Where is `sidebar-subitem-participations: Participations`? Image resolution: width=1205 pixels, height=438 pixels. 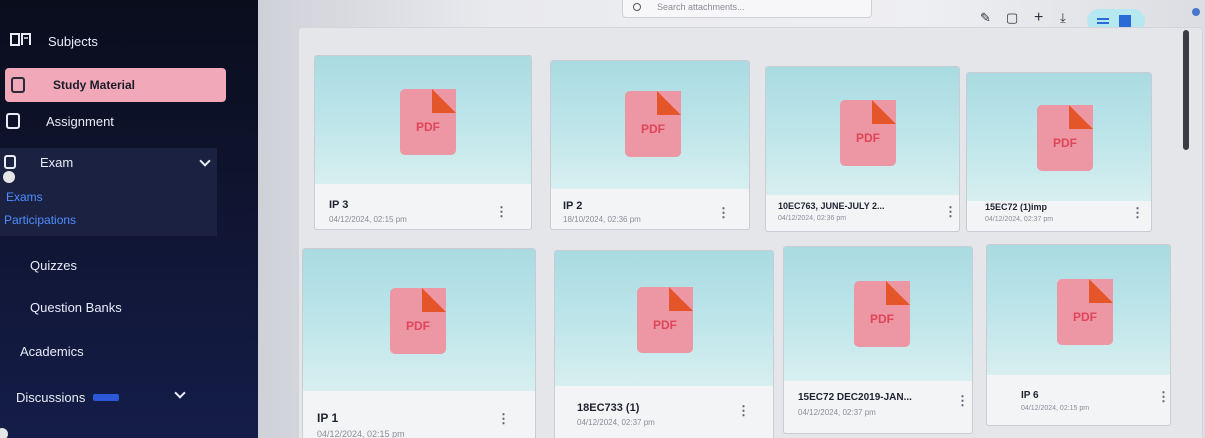 sidebar-subitem-participations: Participations is located at coordinates (40, 220).